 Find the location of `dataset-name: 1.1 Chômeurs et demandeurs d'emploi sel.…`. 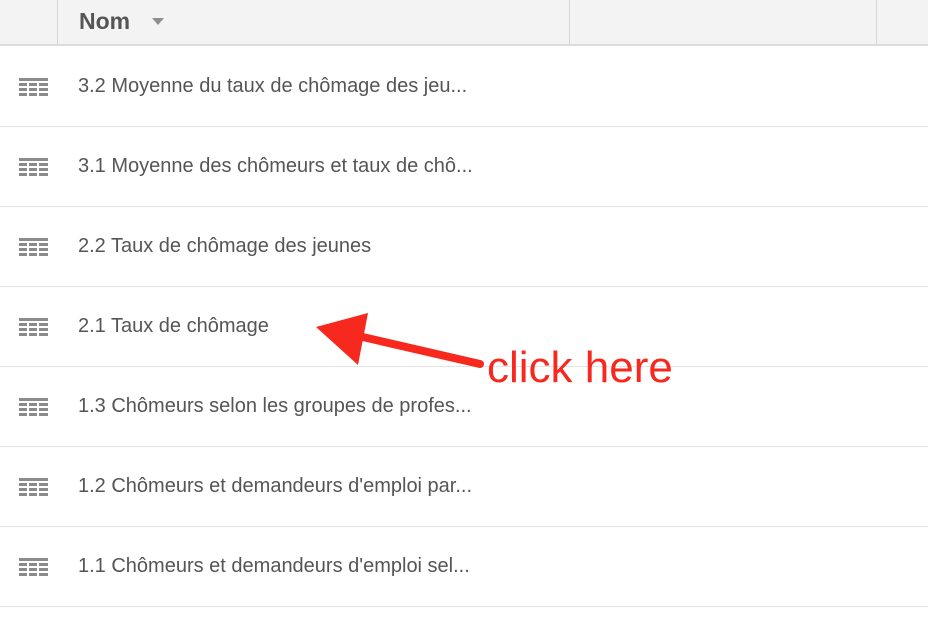

dataset-name: 1.1 Chômeurs et demandeurs d'emploi sel.… is located at coordinates (274, 566).